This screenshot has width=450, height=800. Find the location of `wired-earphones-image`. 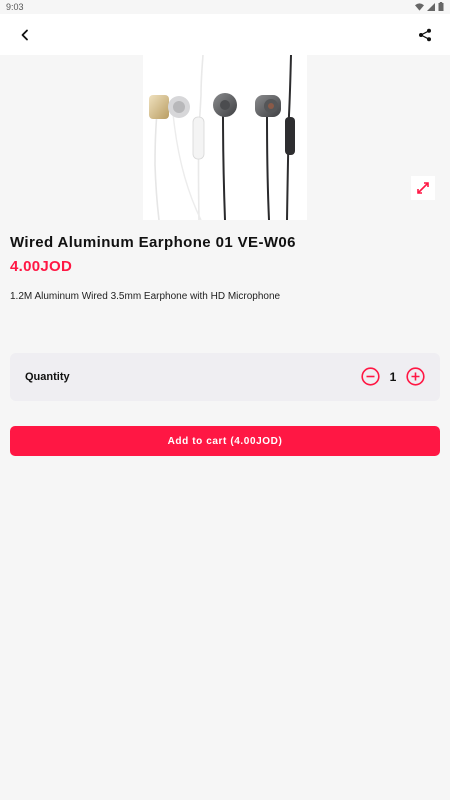

wired-earphones-image is located at coordinates (222, 137).